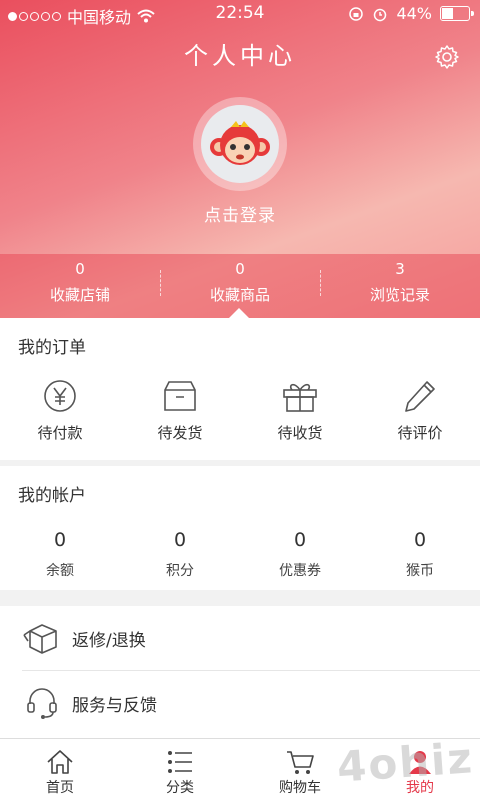  Describe the element at coordinates (300, 397) in the screenshot. I see `gift-icon` at that location.